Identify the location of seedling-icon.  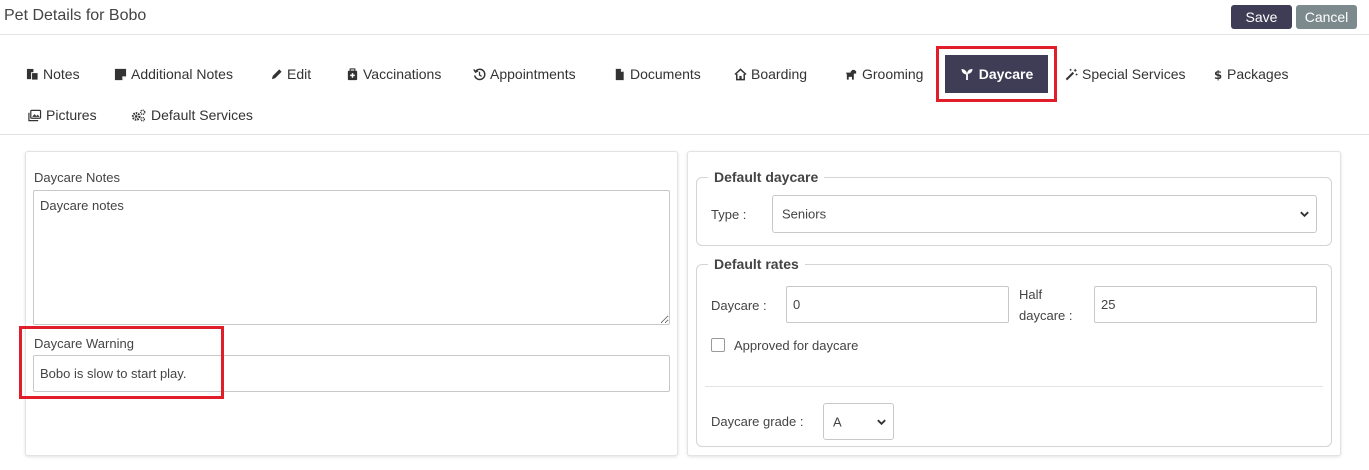
(967, 74).